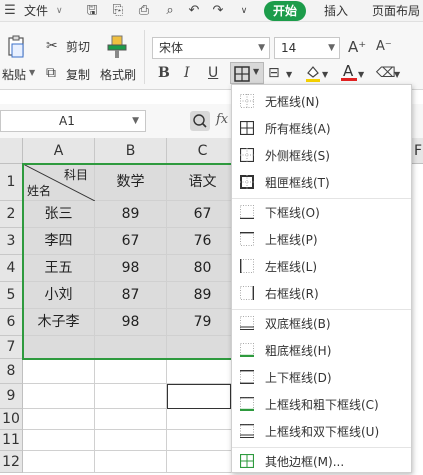  I want to click on right-border-icon, so click(247, 293).